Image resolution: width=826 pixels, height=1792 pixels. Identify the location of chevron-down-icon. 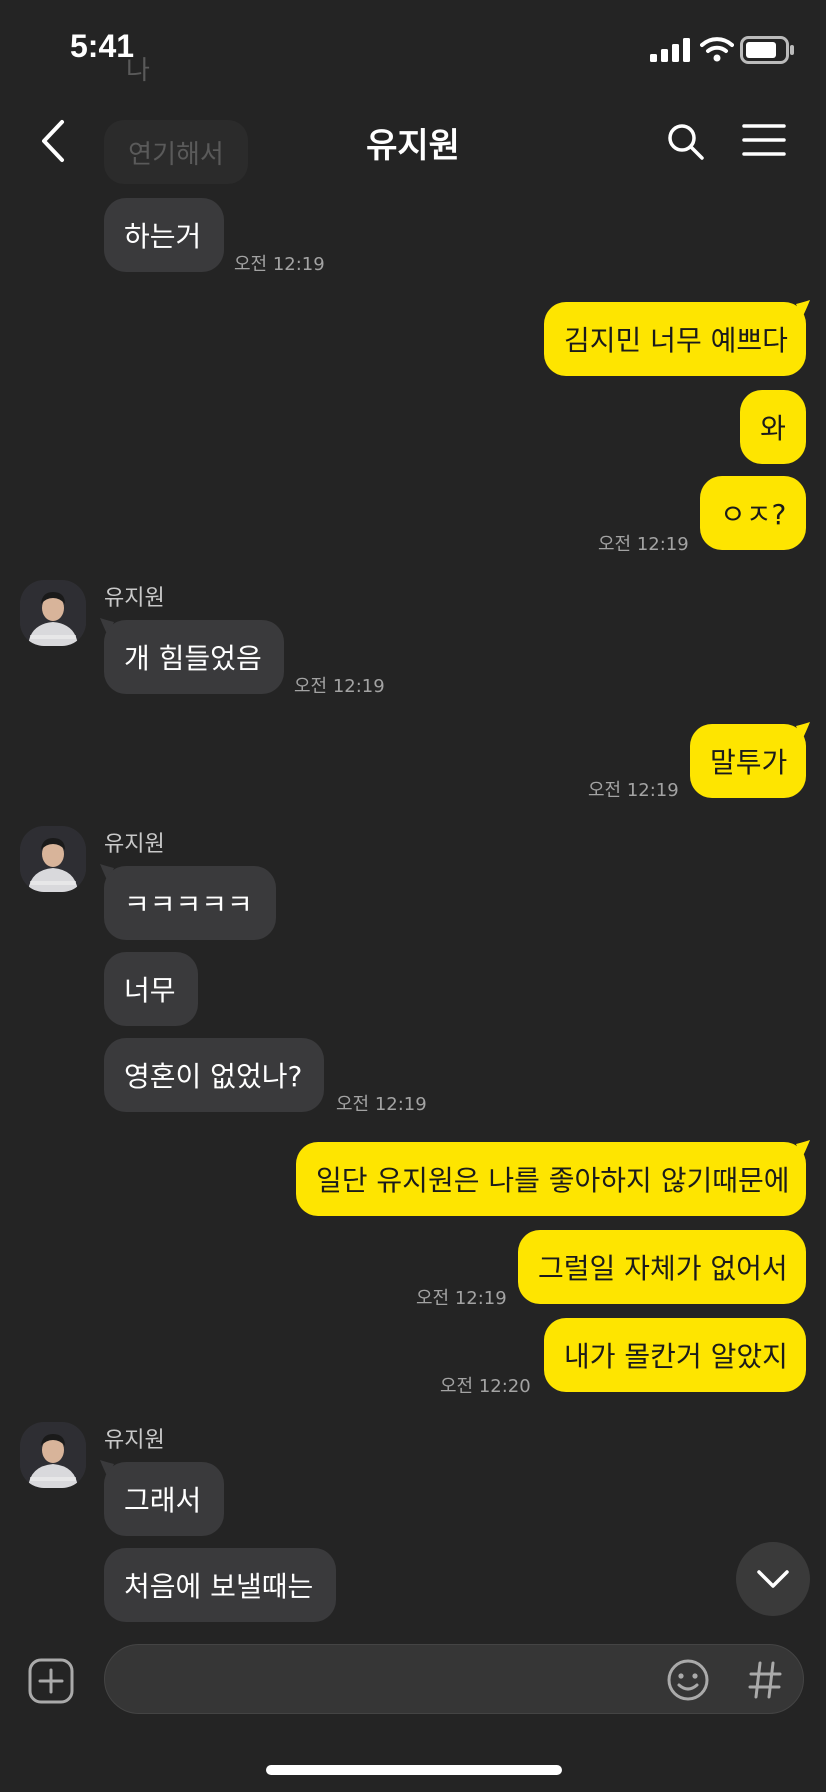
(773, 1579).